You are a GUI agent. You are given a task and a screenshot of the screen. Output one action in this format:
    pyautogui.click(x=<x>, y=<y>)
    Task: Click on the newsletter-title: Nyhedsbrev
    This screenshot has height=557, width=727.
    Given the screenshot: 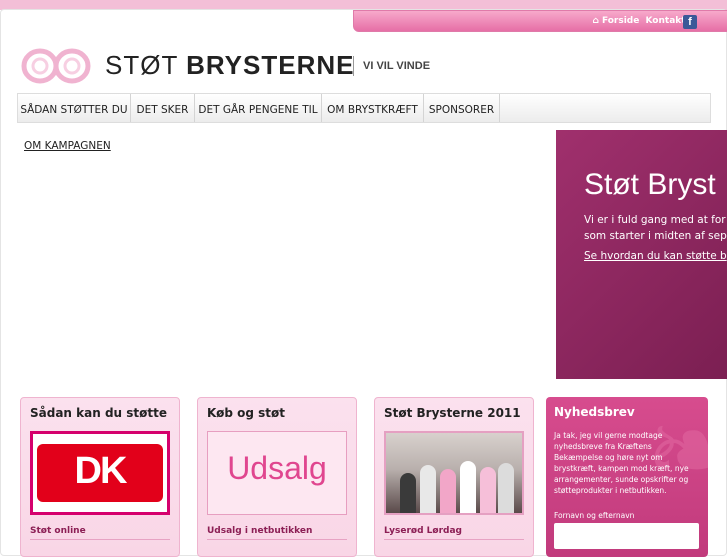 What is the action you would take?
    pyautogui.click(x=594, y=412)
    